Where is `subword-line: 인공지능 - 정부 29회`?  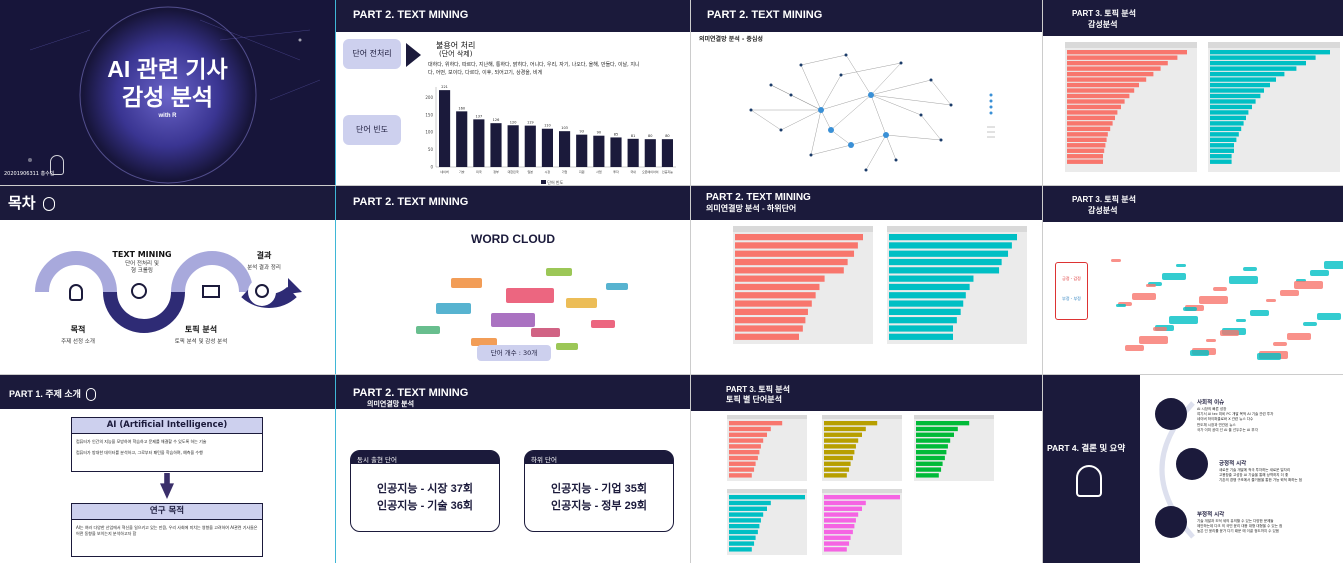 subword-line: 인공지능 - 정부 29회 is located at coordinates (599, 506).